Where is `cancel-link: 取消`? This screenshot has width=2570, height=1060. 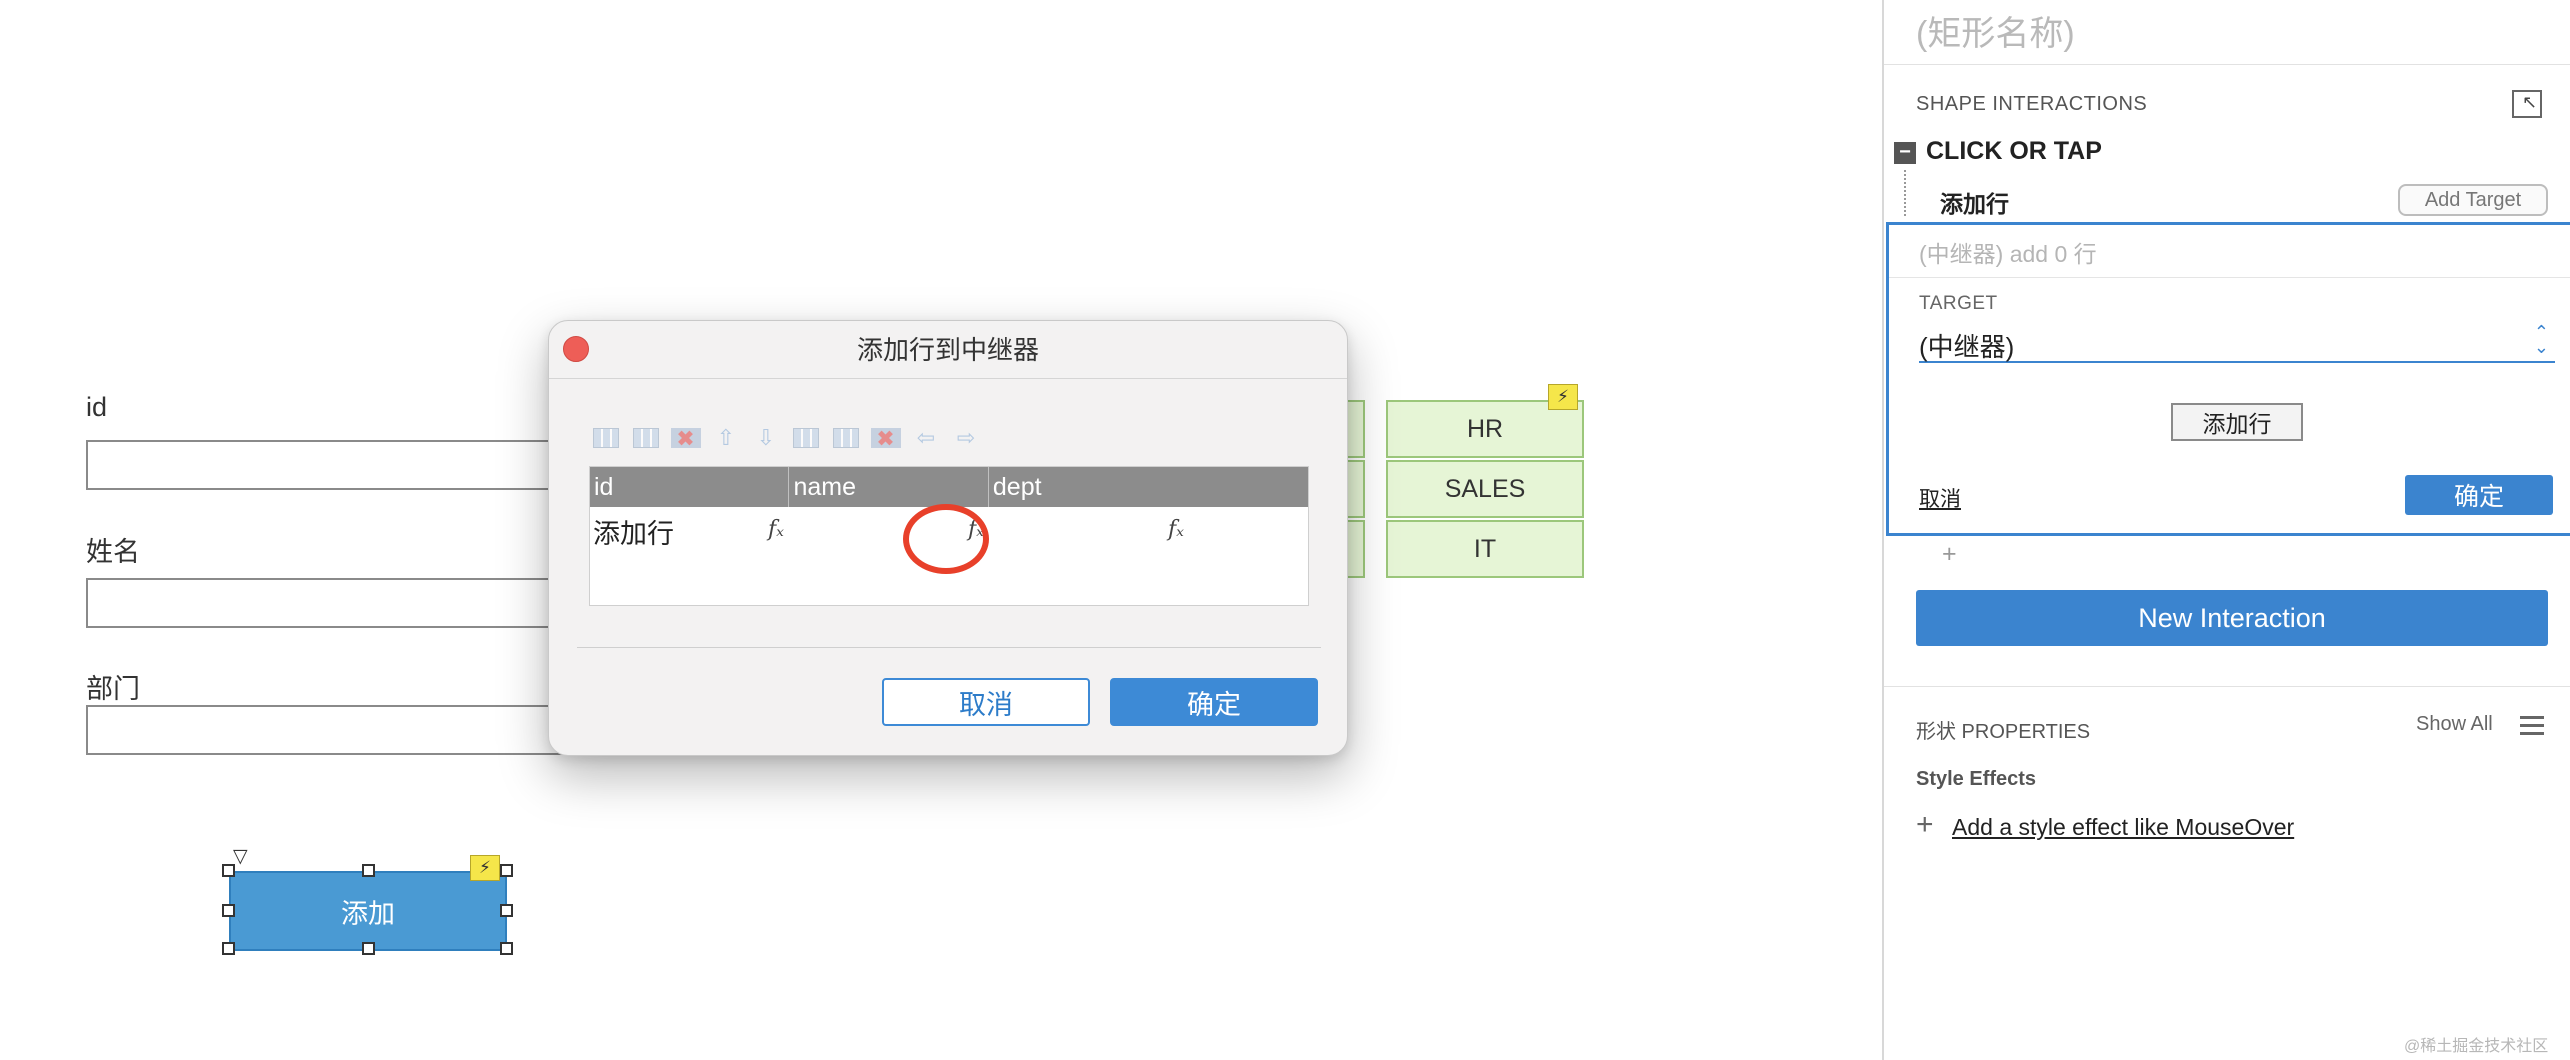
cancel-link: 取消 is located at coordinates (1940, 498).